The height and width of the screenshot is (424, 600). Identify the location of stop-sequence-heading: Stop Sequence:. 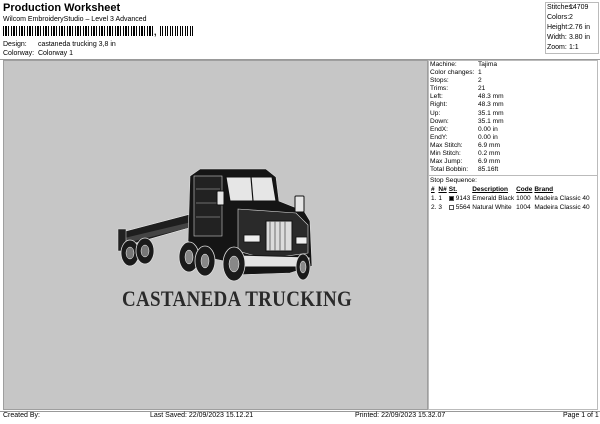
(453, 181).